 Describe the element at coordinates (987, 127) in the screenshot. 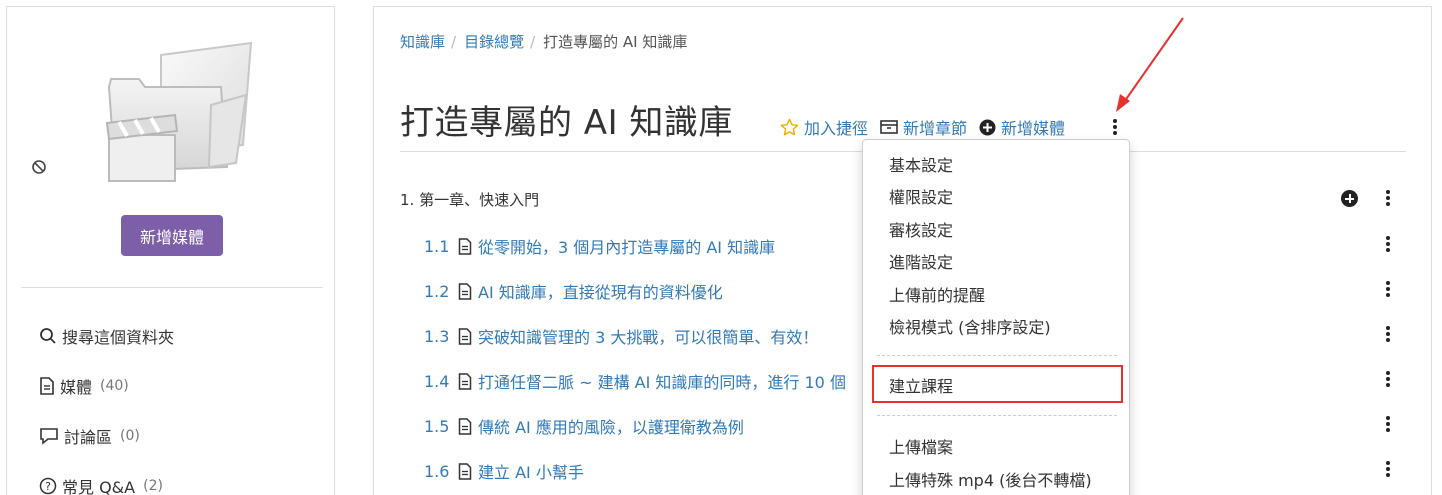

I see `plus-circle-icon` at that location.